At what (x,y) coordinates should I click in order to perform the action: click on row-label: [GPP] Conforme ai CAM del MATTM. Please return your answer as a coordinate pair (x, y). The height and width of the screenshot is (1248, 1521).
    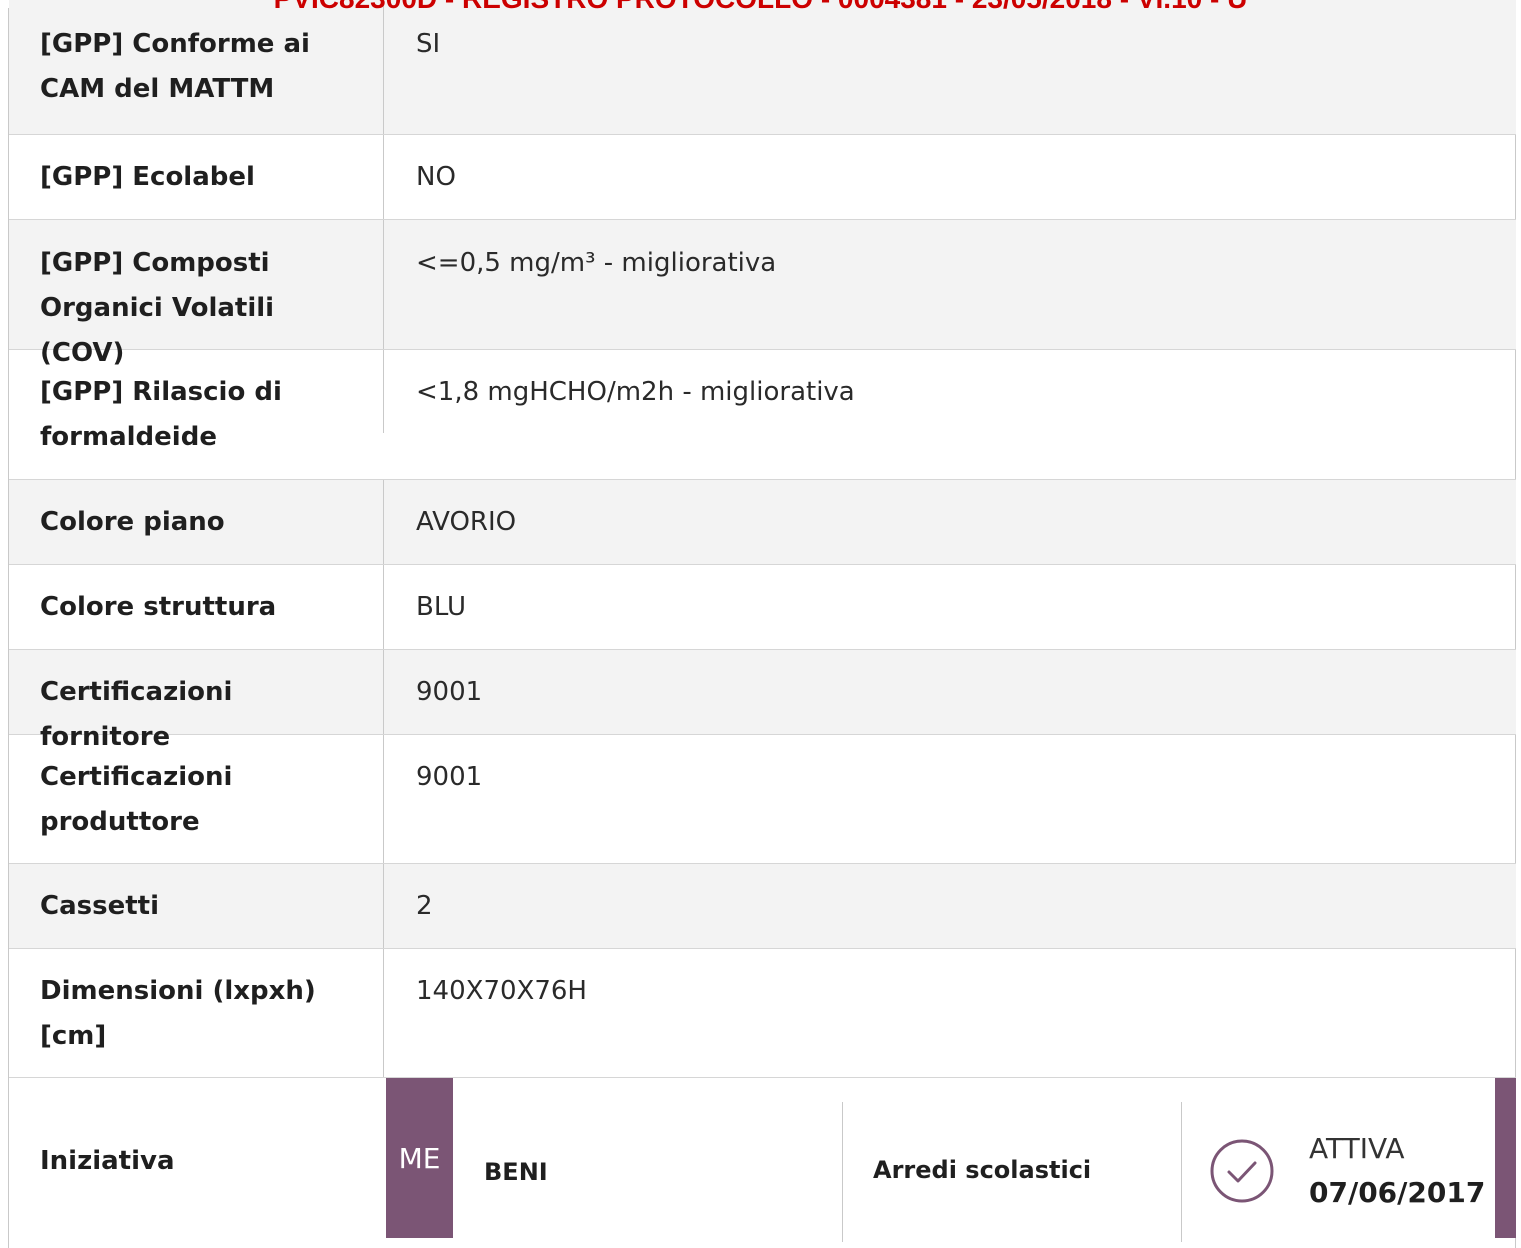
    Looking at the image, I should click on (175, 66).